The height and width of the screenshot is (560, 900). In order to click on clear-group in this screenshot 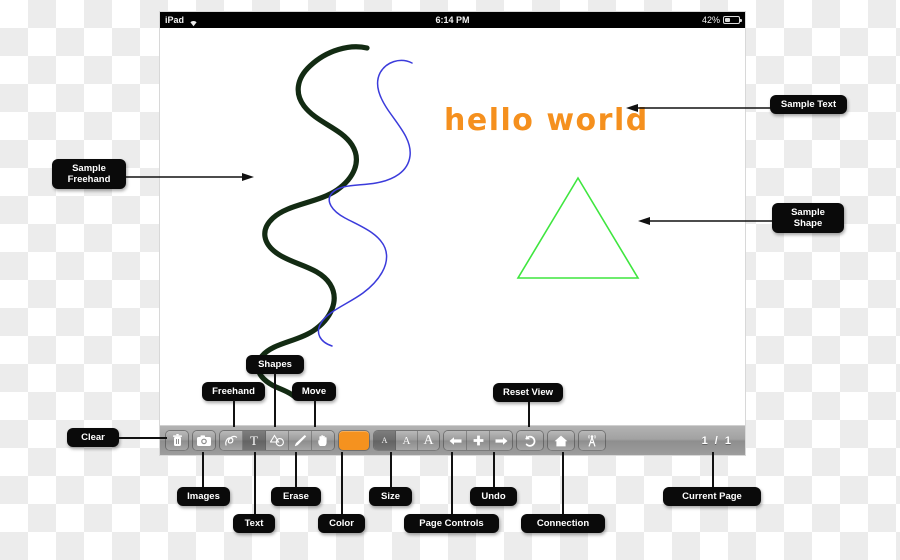, I will do `click(177, 440)`.